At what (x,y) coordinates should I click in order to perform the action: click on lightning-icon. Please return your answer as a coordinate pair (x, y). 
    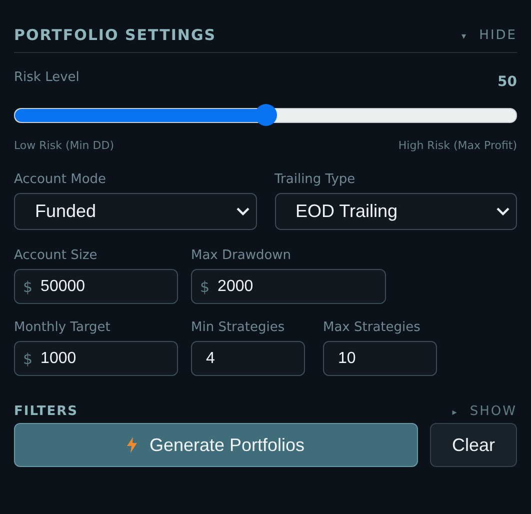
    Looking at the image, I should click on (132, 445).